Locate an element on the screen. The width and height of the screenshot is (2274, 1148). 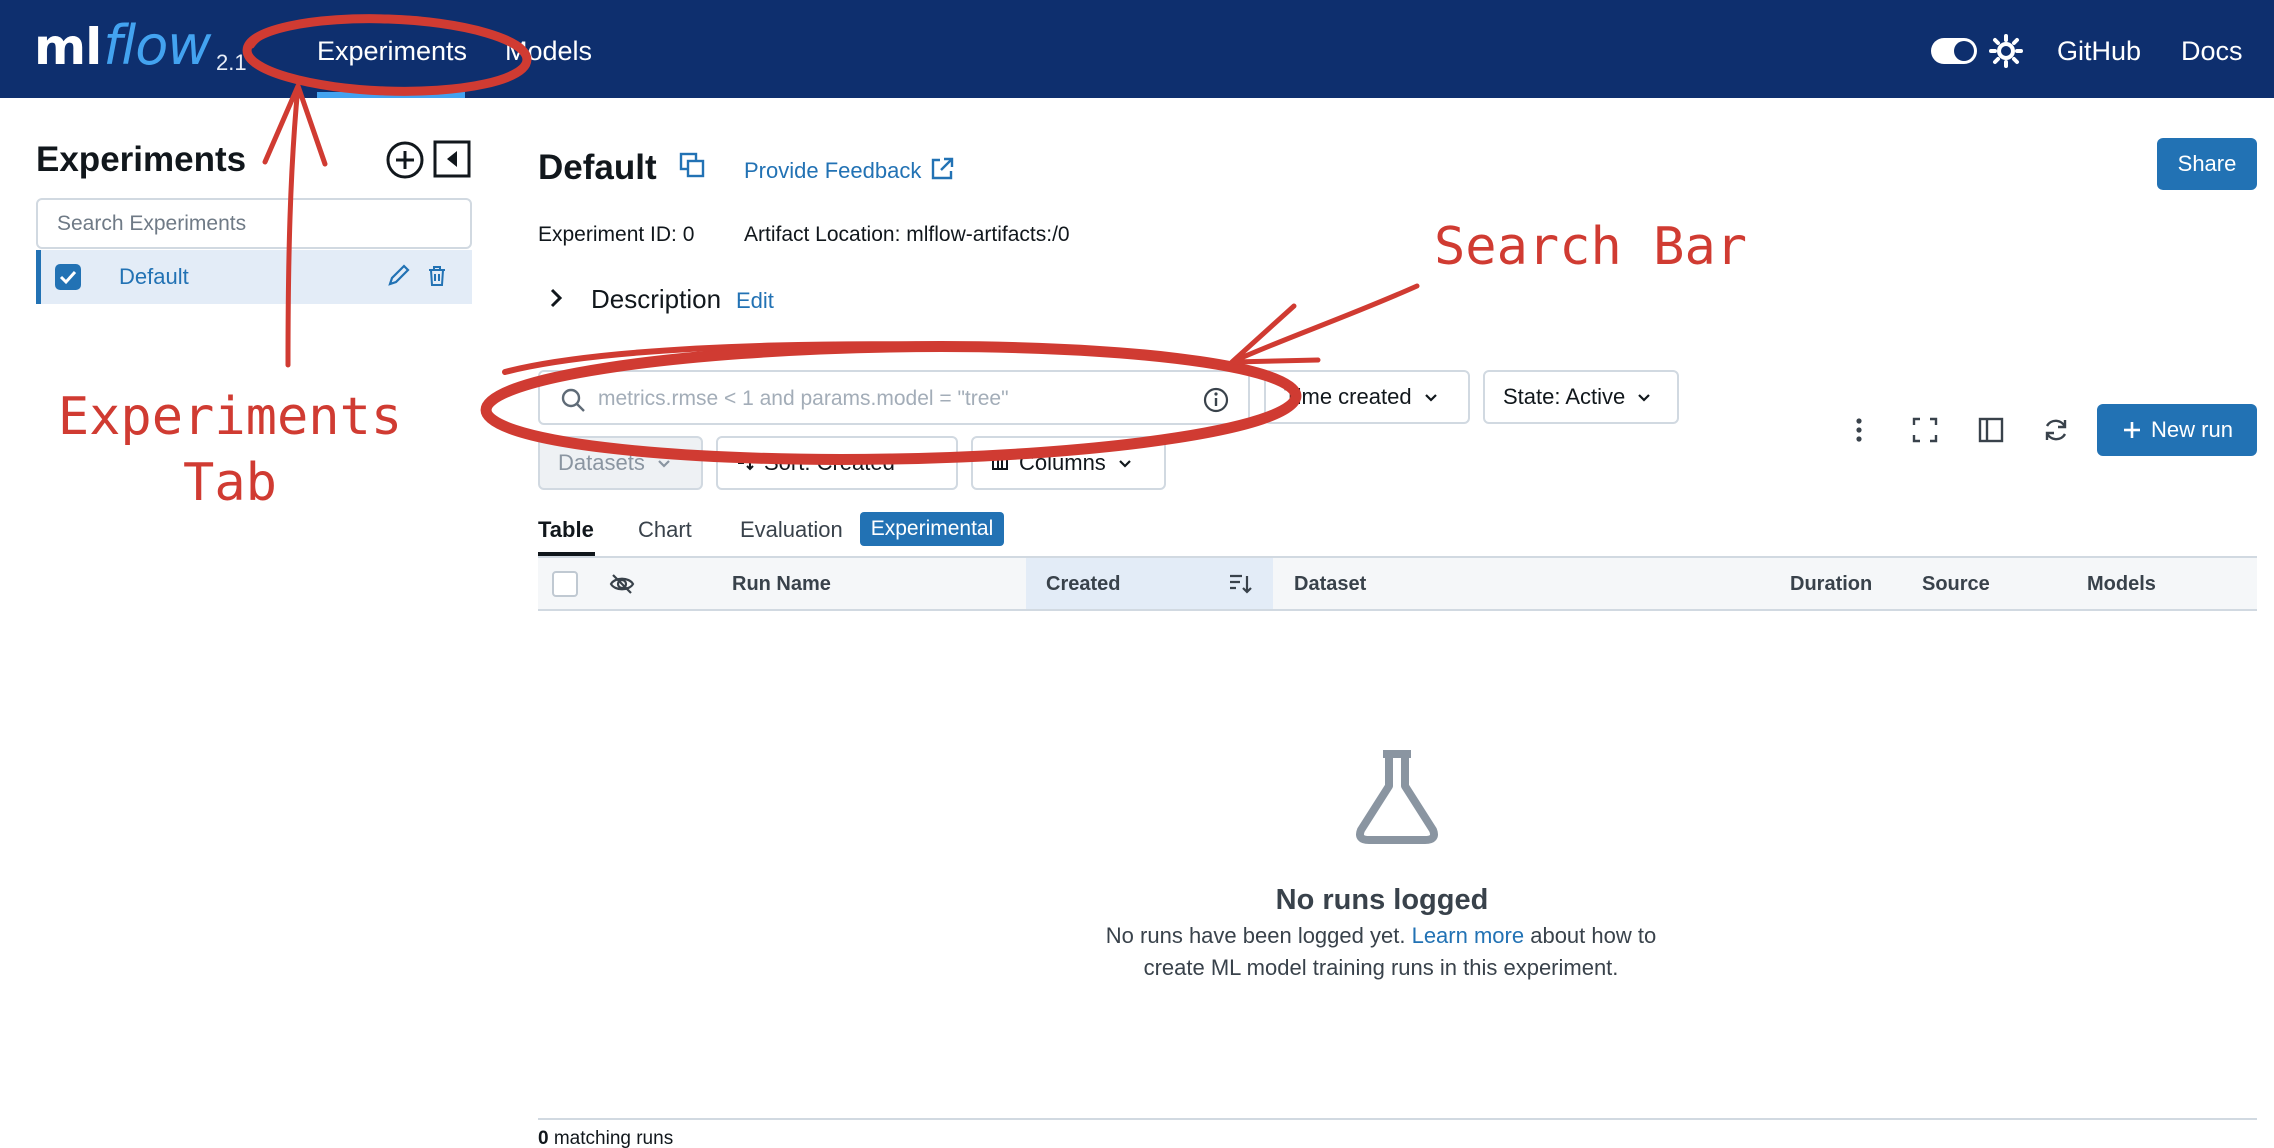
run-search-input is located at coordinates (888, 399).